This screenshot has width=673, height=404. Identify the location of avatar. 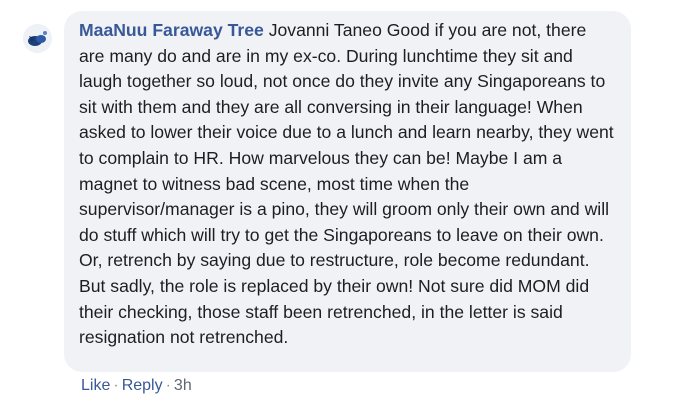
(37, 38).